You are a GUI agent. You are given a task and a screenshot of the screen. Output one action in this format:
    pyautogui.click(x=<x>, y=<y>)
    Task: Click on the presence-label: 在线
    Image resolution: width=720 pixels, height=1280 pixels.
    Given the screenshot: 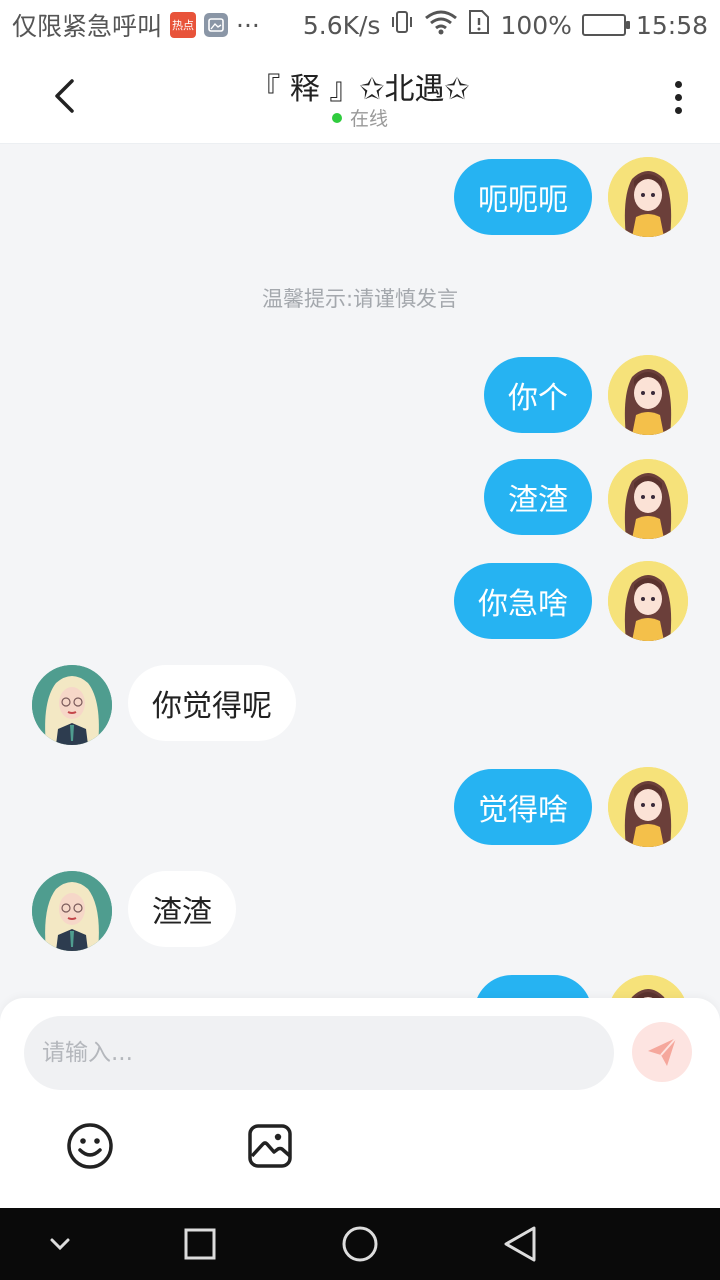 What is the action you would take?
    pyautogui.click(x=368, y=119)
    